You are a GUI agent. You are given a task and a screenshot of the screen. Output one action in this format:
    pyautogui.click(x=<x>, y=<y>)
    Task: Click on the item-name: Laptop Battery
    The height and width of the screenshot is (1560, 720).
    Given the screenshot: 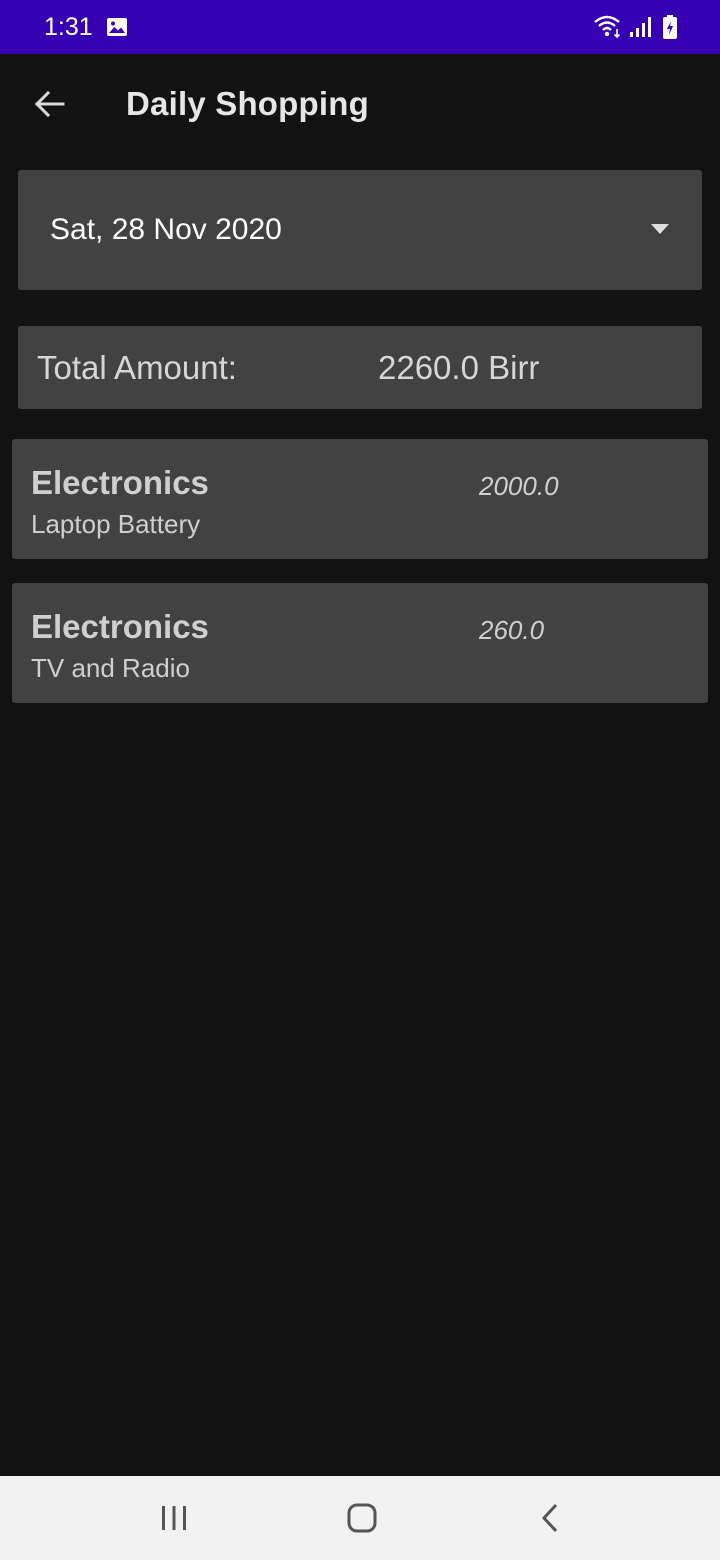 What is the action you would take?
    pyautogui.click(x=116, y=524)
    